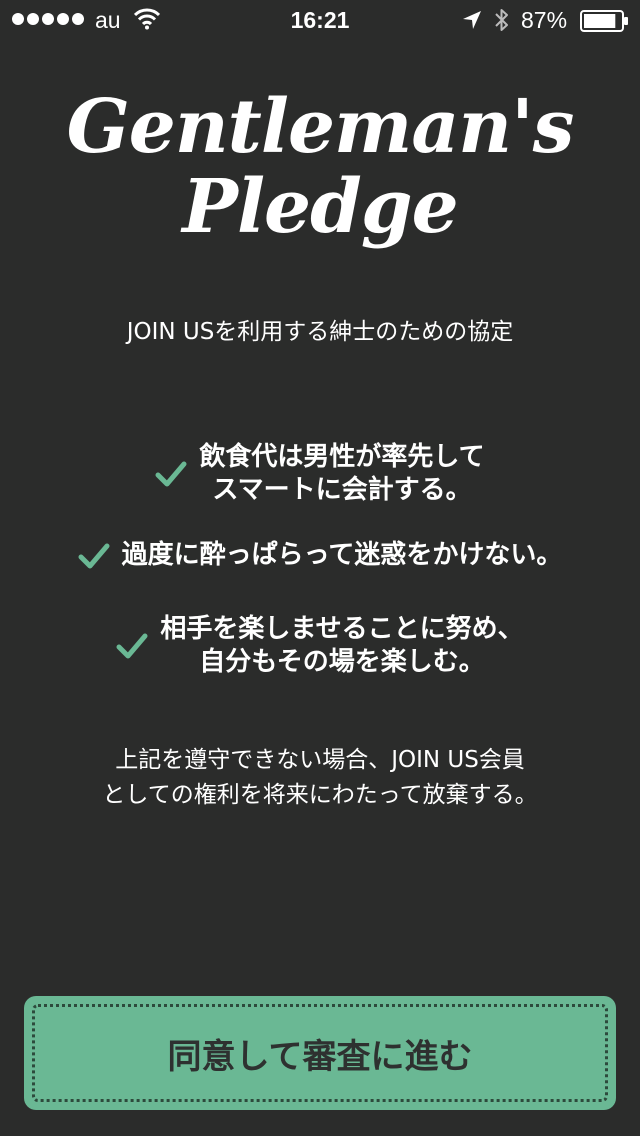 The width and height of the screenshot is (640, 1136). I want to click on pledge-line: 過度に酔っぱらって迷惑をかけない。, so click(342, 555).